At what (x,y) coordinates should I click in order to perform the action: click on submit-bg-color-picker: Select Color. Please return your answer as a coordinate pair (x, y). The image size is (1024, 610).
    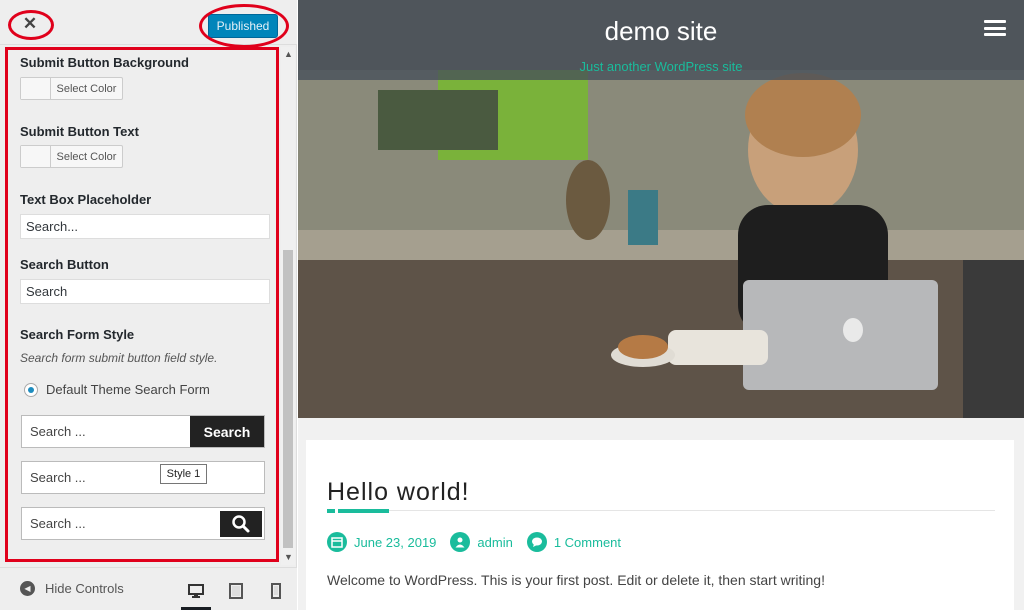
    Looking at the image, I should click on (71, 88).